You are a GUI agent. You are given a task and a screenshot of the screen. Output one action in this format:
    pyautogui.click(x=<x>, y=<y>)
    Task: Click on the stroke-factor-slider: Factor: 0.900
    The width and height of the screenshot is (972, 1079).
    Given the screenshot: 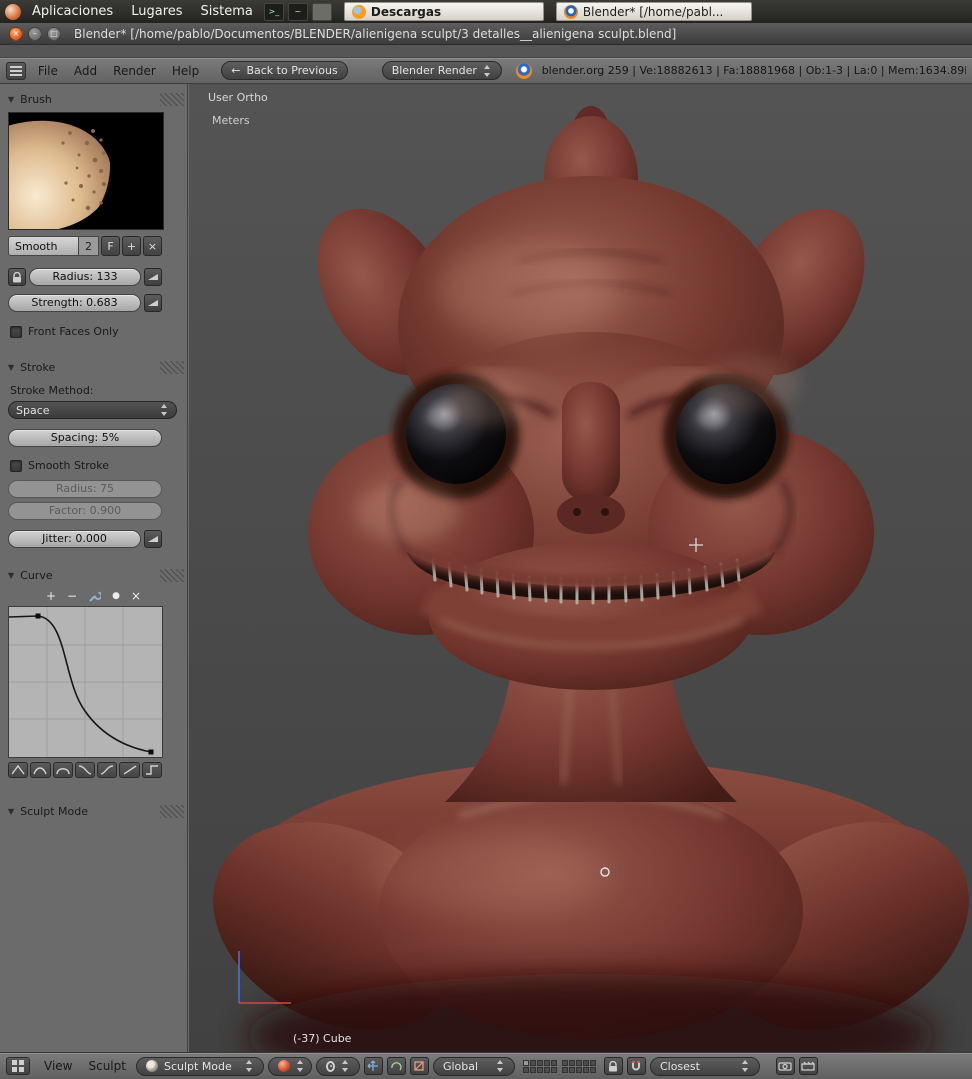 What is the action you would take?
    pyautogui.click(x=85, y=511)
    